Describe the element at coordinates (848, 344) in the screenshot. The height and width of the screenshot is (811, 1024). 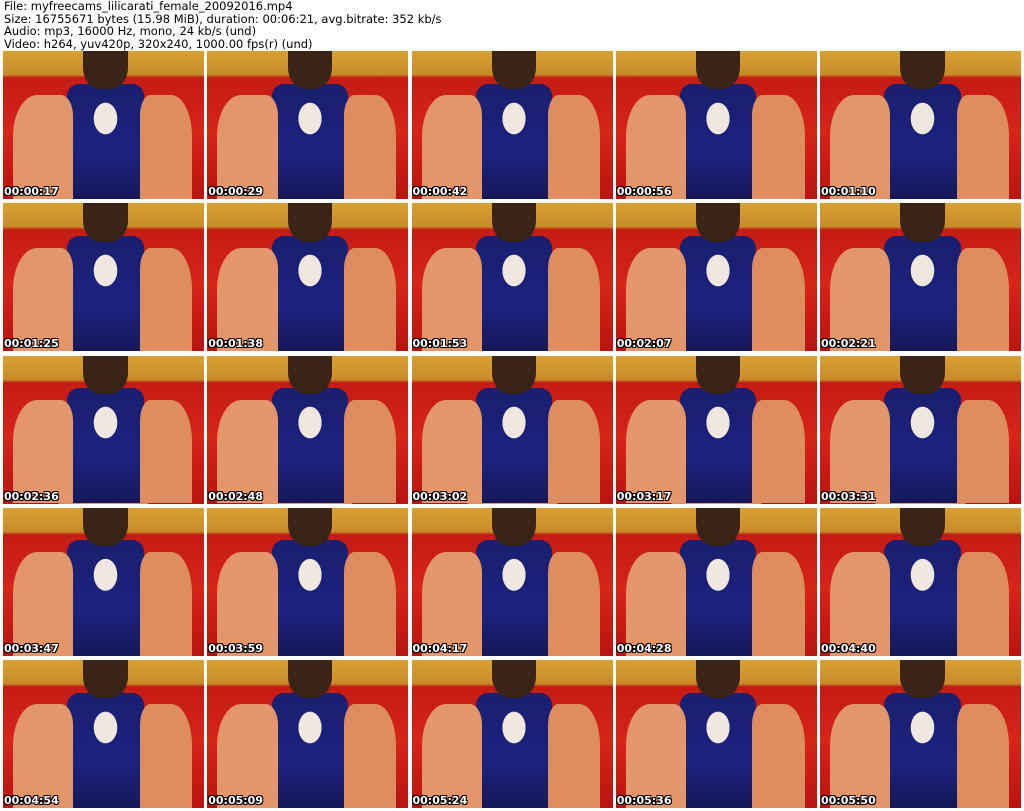
I see `thumbnail-timestamp: 00:02:21` at that location.